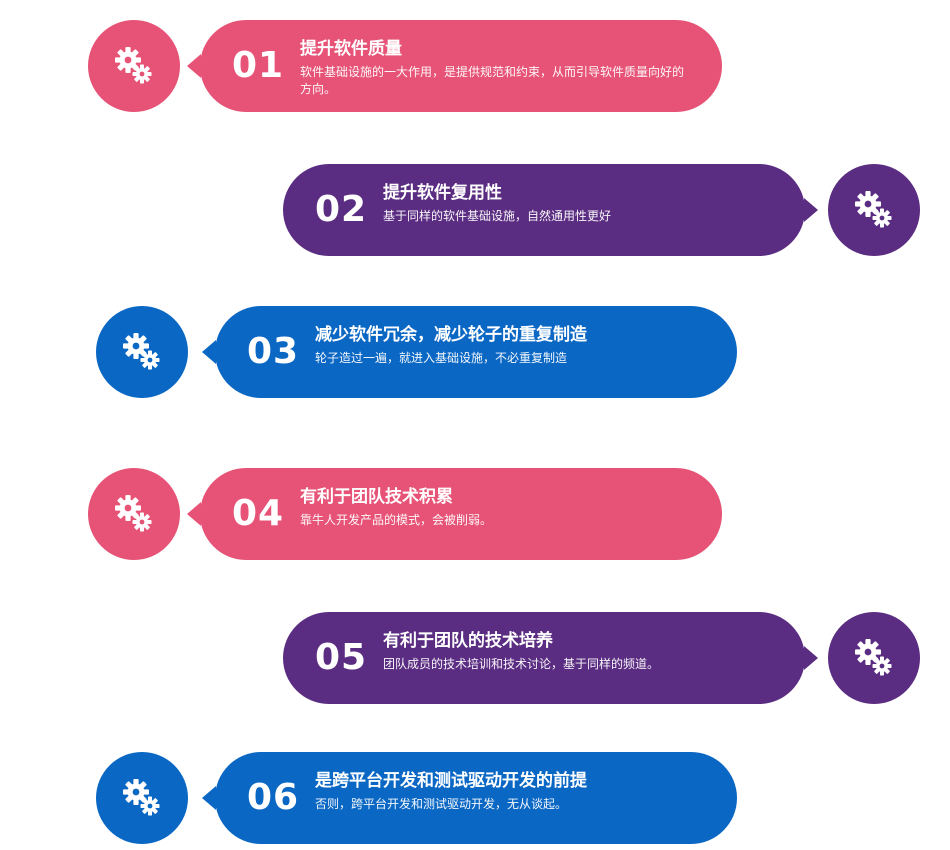  What do you see at coordinates (451, 335) in the screenshot?
I see `item-title: 减少软件冗余，减少轮子的重复制造` at bounding box center [451, 335].